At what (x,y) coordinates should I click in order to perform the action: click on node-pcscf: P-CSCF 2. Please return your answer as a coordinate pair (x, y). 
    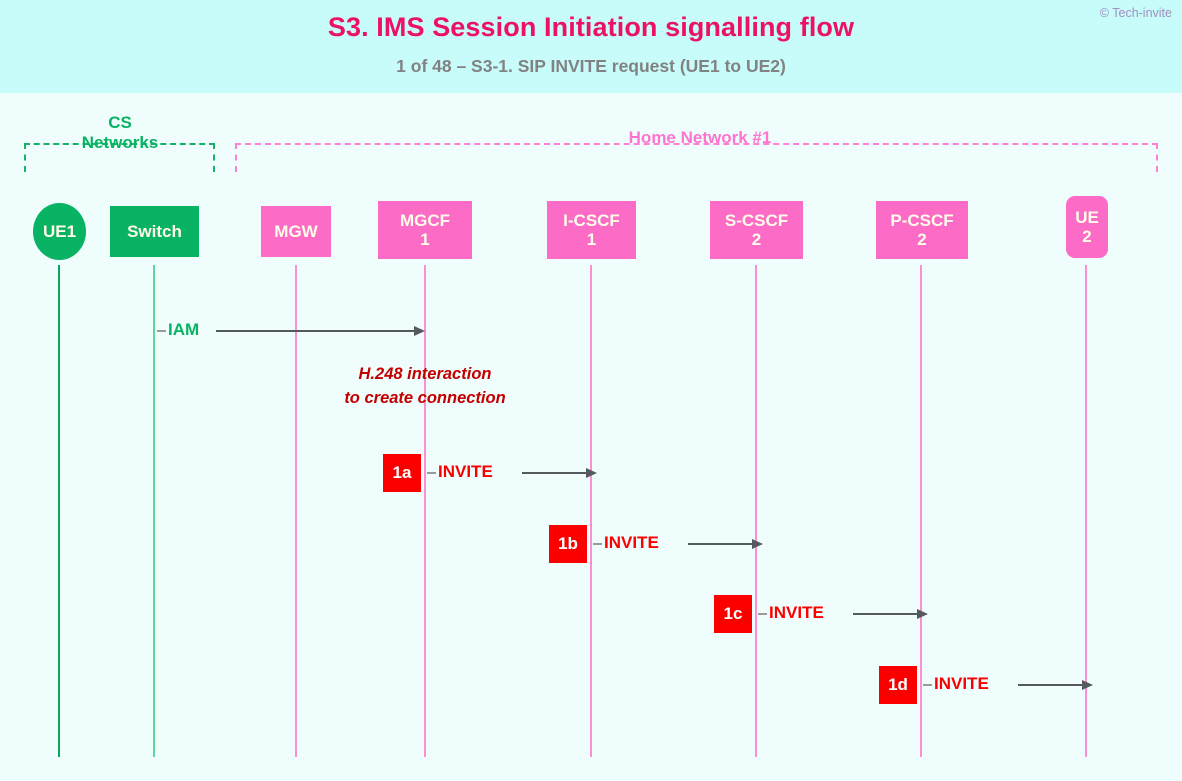
    Looking at the image, I should click on (922, 230).